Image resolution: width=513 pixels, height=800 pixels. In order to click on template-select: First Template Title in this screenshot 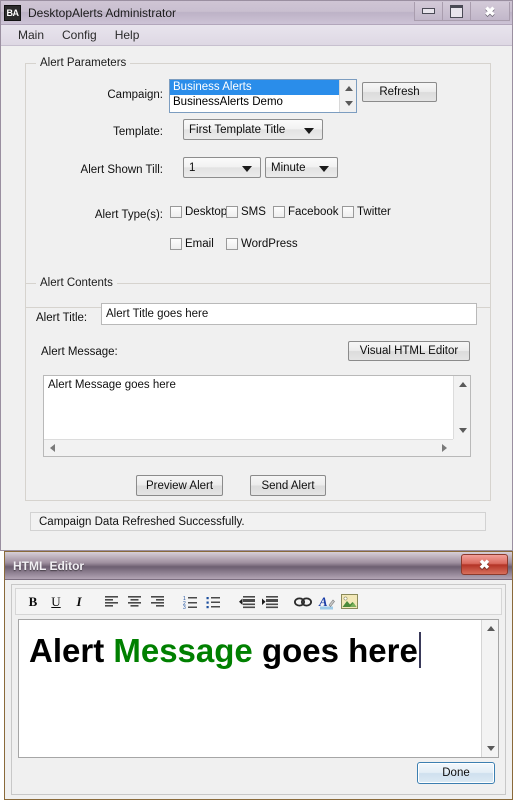, I will do `click(253, 129)`.